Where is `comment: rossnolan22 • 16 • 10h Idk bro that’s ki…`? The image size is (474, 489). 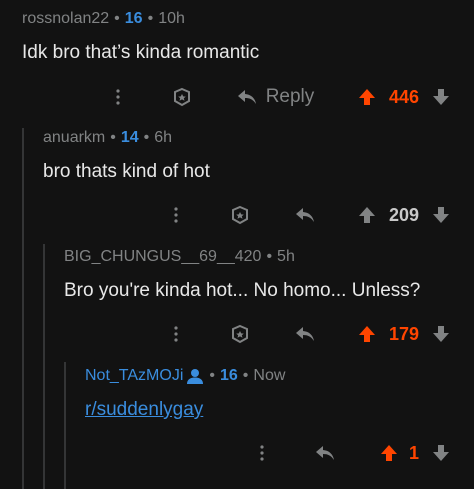
comment: rossnolan22 • 16 • 10h Idk bro that’s ki… is located at coordinates (140, 37).